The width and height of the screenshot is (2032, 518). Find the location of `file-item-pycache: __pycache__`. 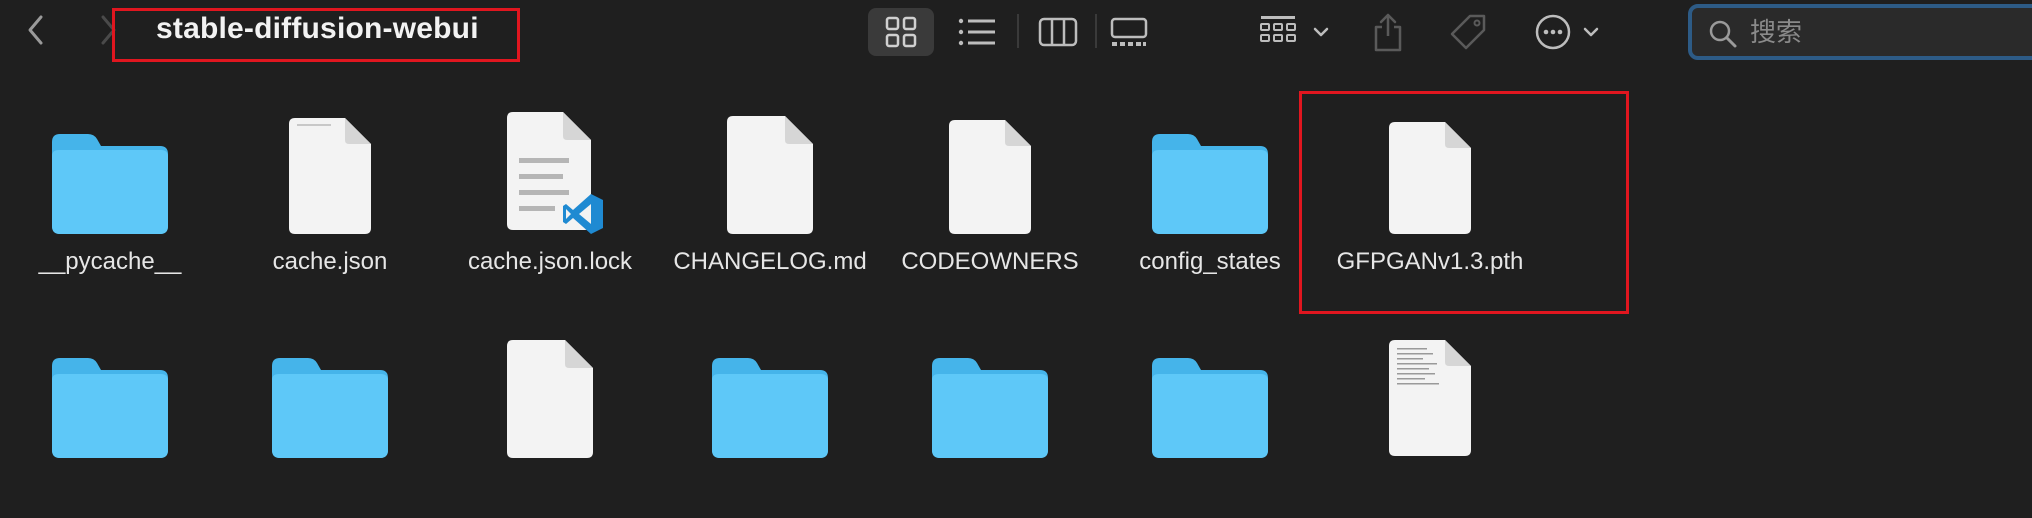

file-item-pycache: __pycache__ is located at coordinates (110, 190).